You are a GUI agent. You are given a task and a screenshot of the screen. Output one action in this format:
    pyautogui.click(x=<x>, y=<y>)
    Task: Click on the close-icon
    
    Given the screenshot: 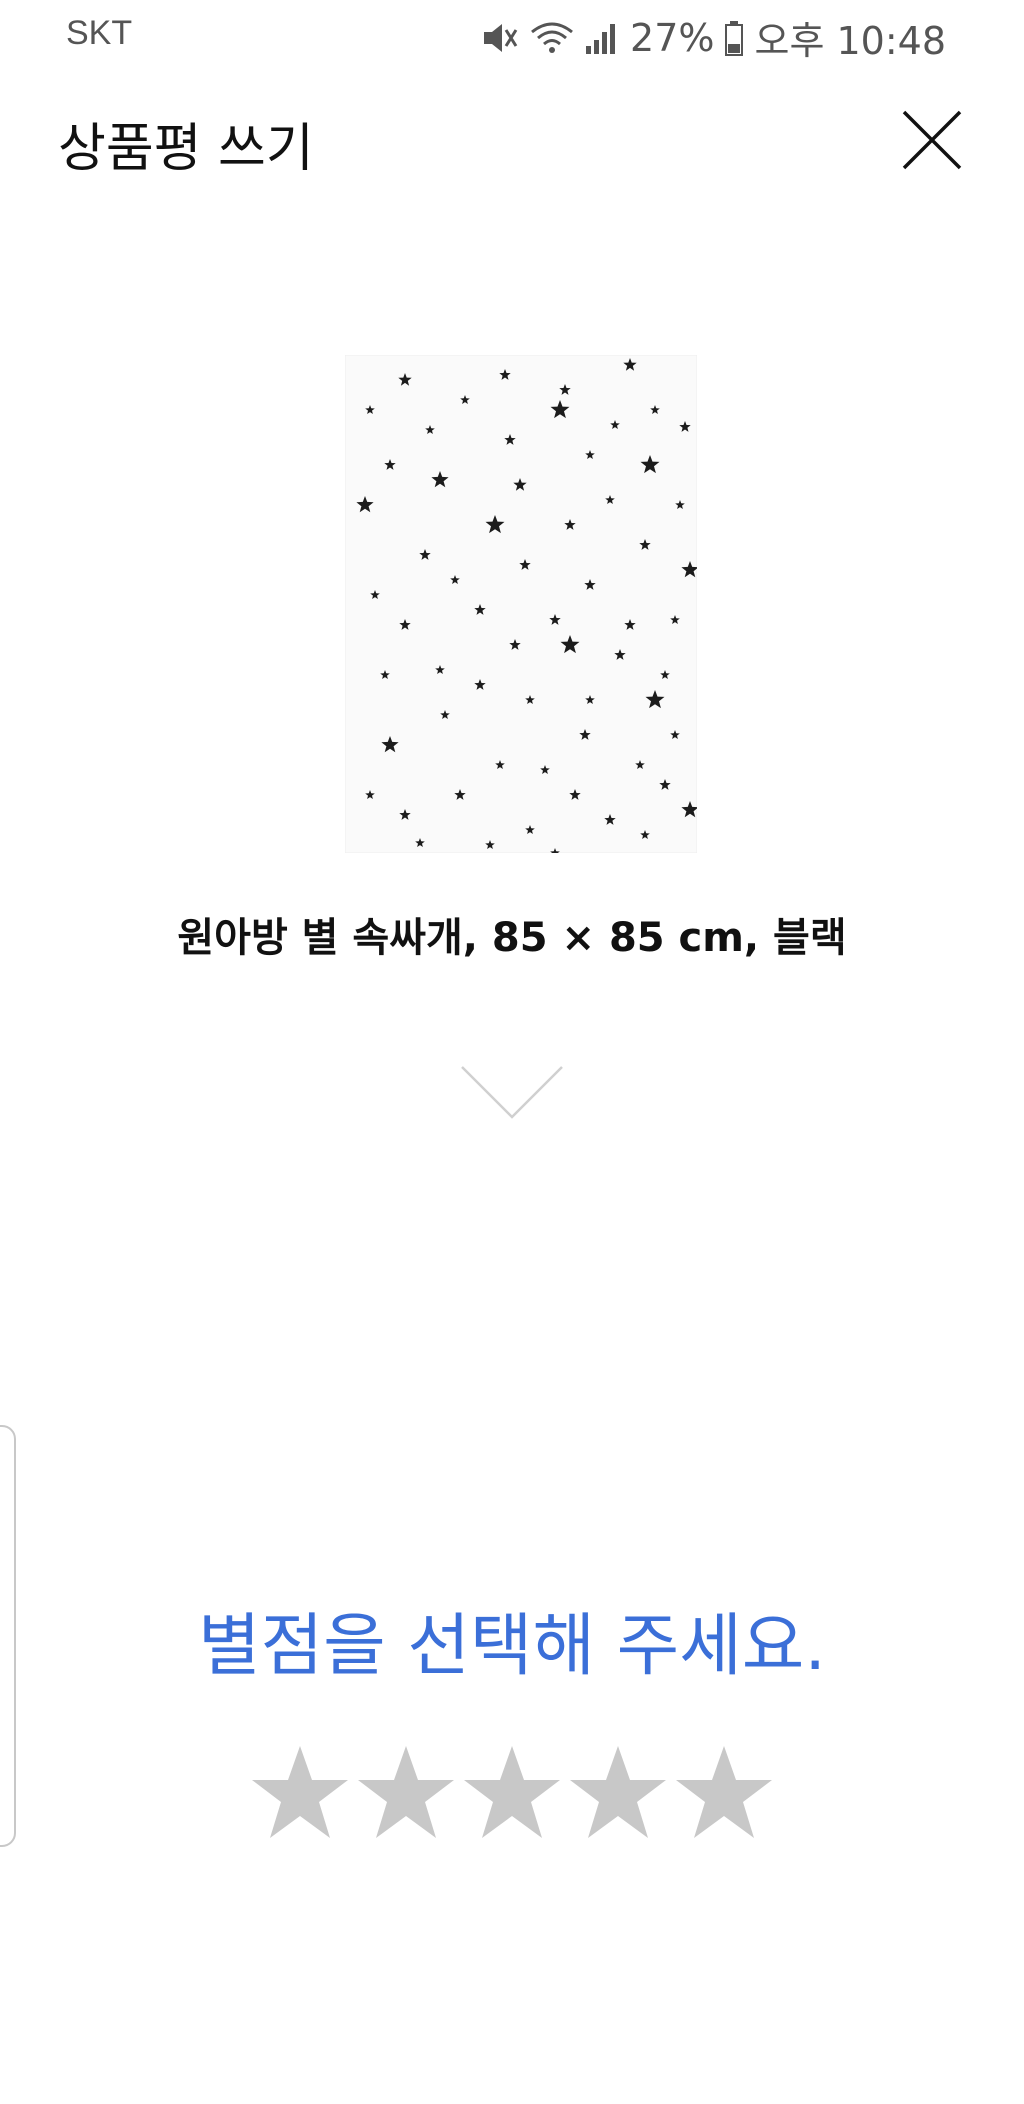 What is the action you would take?
    pyautogui.click(x=932, y=140)
    